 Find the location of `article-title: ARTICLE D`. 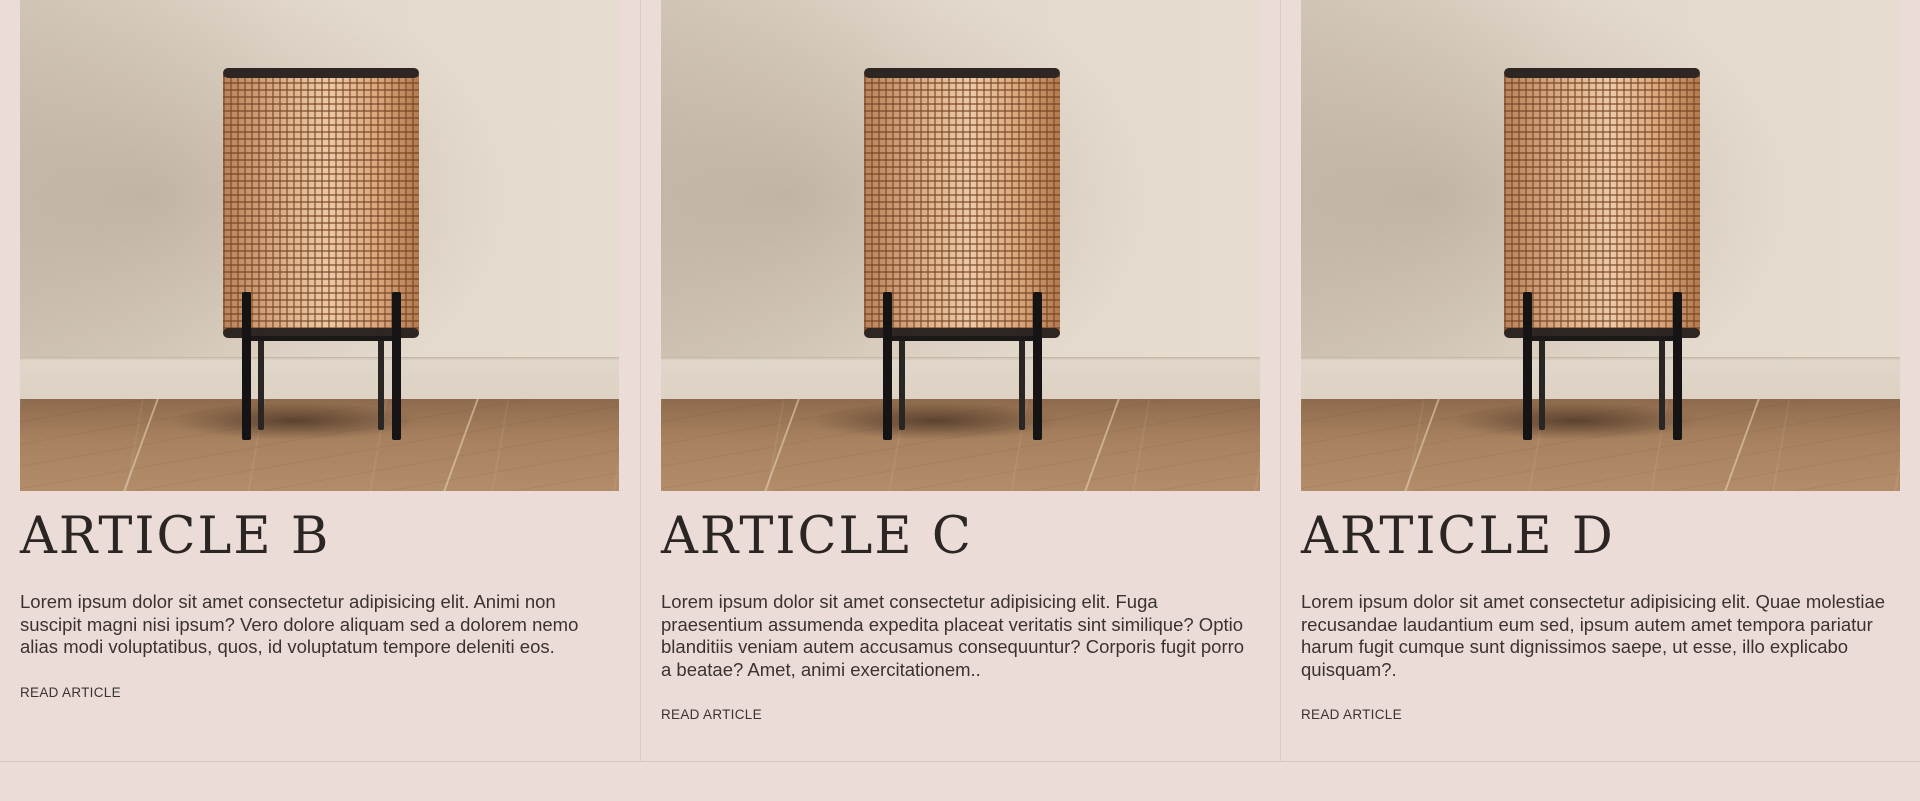

article-title: ARTICLE D is located at coordinates (1600, 537).